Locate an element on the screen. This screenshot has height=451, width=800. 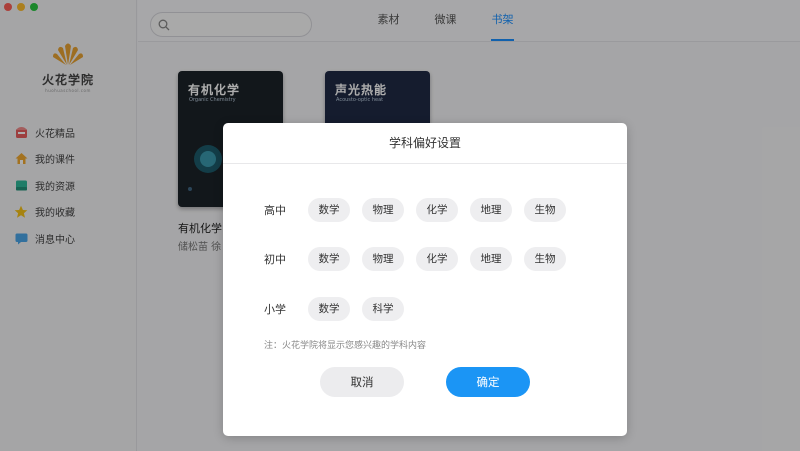
subject-row-high-school: 高中 数学 物理 化学 地理 生物 is located at coordinates (421, 210).